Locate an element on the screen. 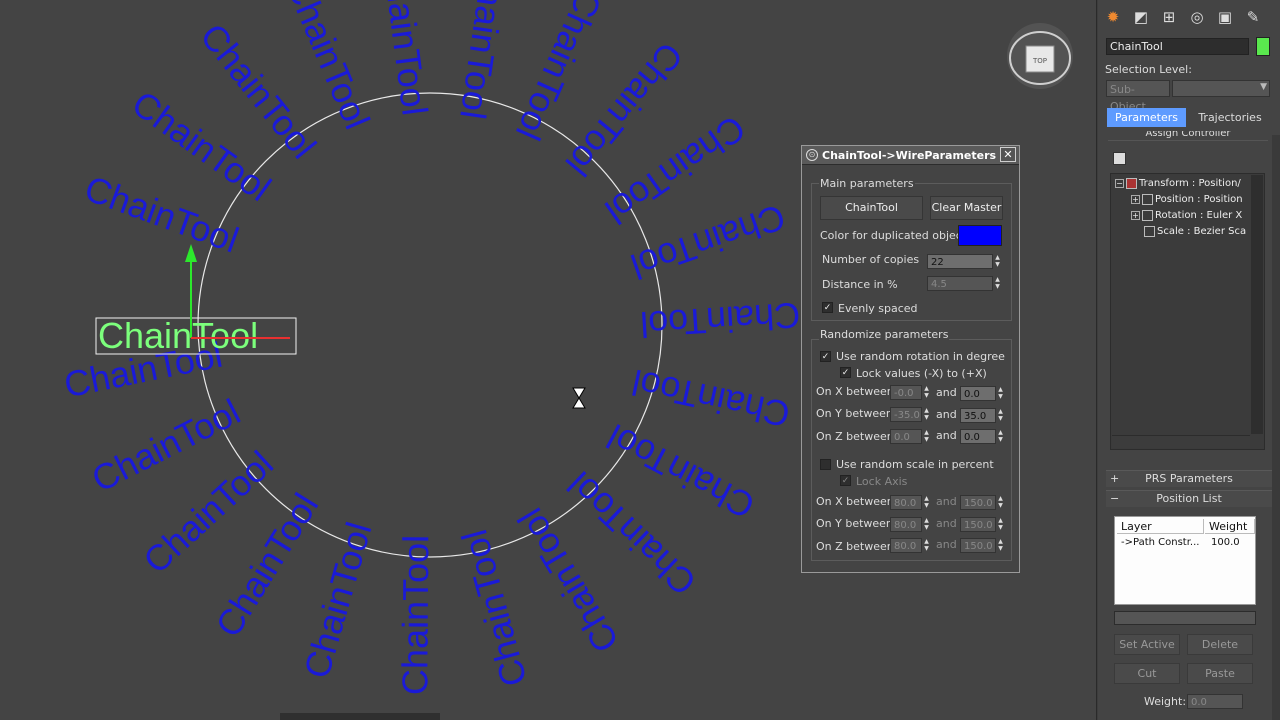  rot-z-min-spinner: 0.0 ▲ ▼ is located at coordinates (911, 436).